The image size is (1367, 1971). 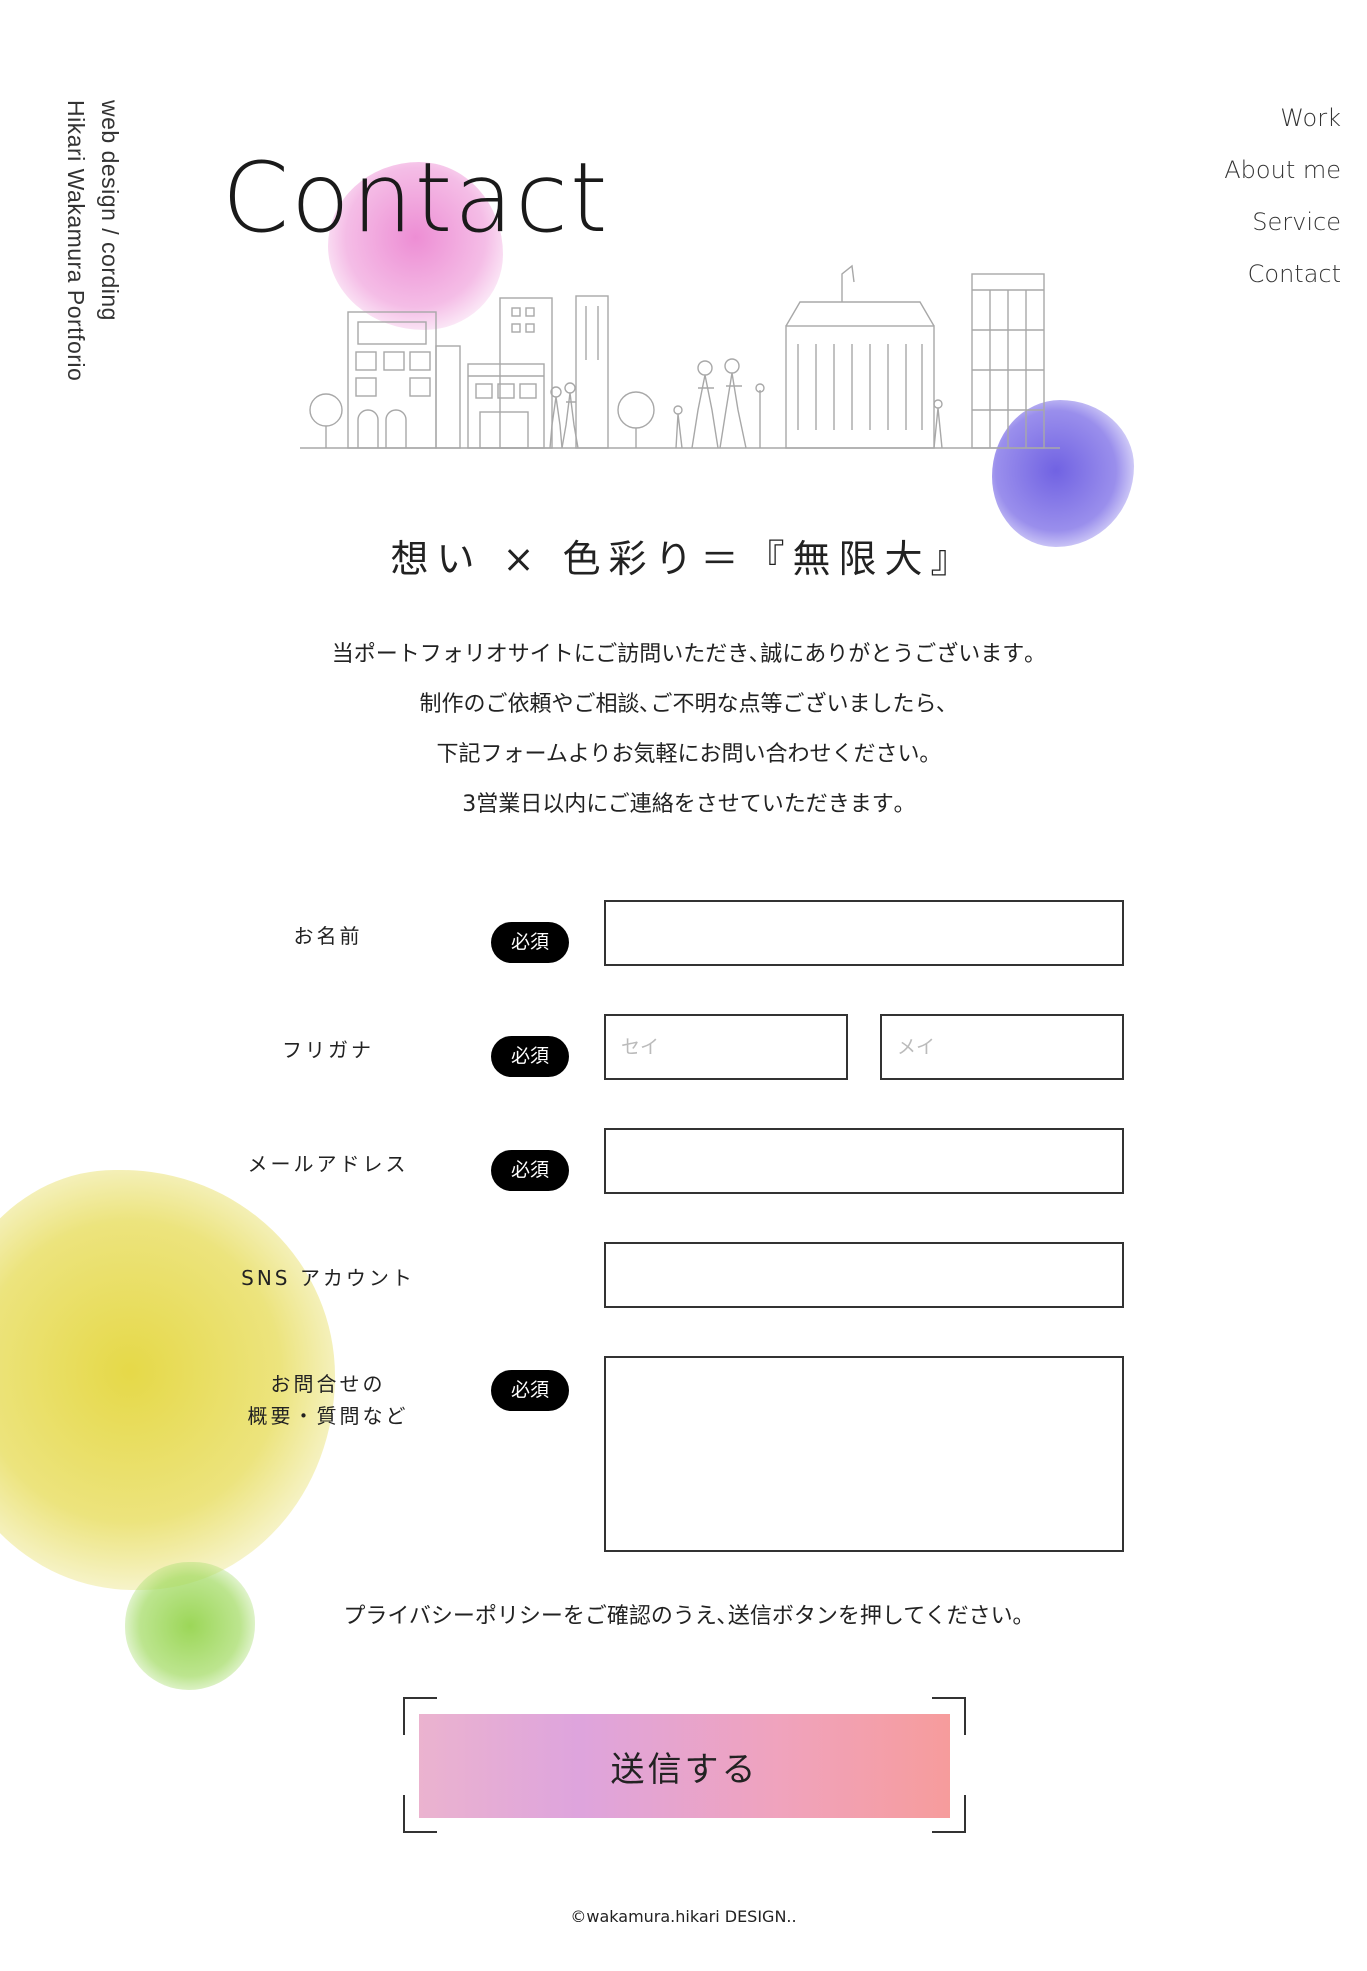 What do you see at coordinates (683, 804) in the screenshot?
I see `intro-line: 3営業日以内にご連絡をさせていただきます｡` at bounding box center [683, 804].